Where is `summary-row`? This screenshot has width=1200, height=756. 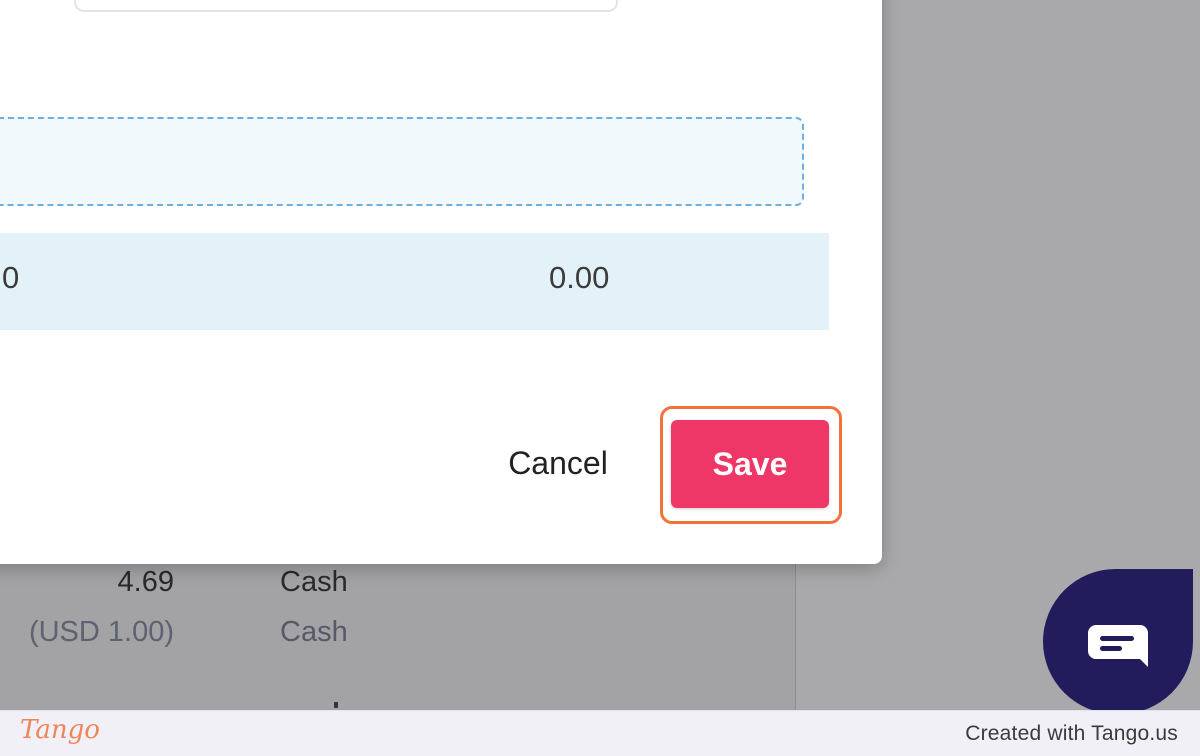 summary-row is located at coordinates (414, 281).